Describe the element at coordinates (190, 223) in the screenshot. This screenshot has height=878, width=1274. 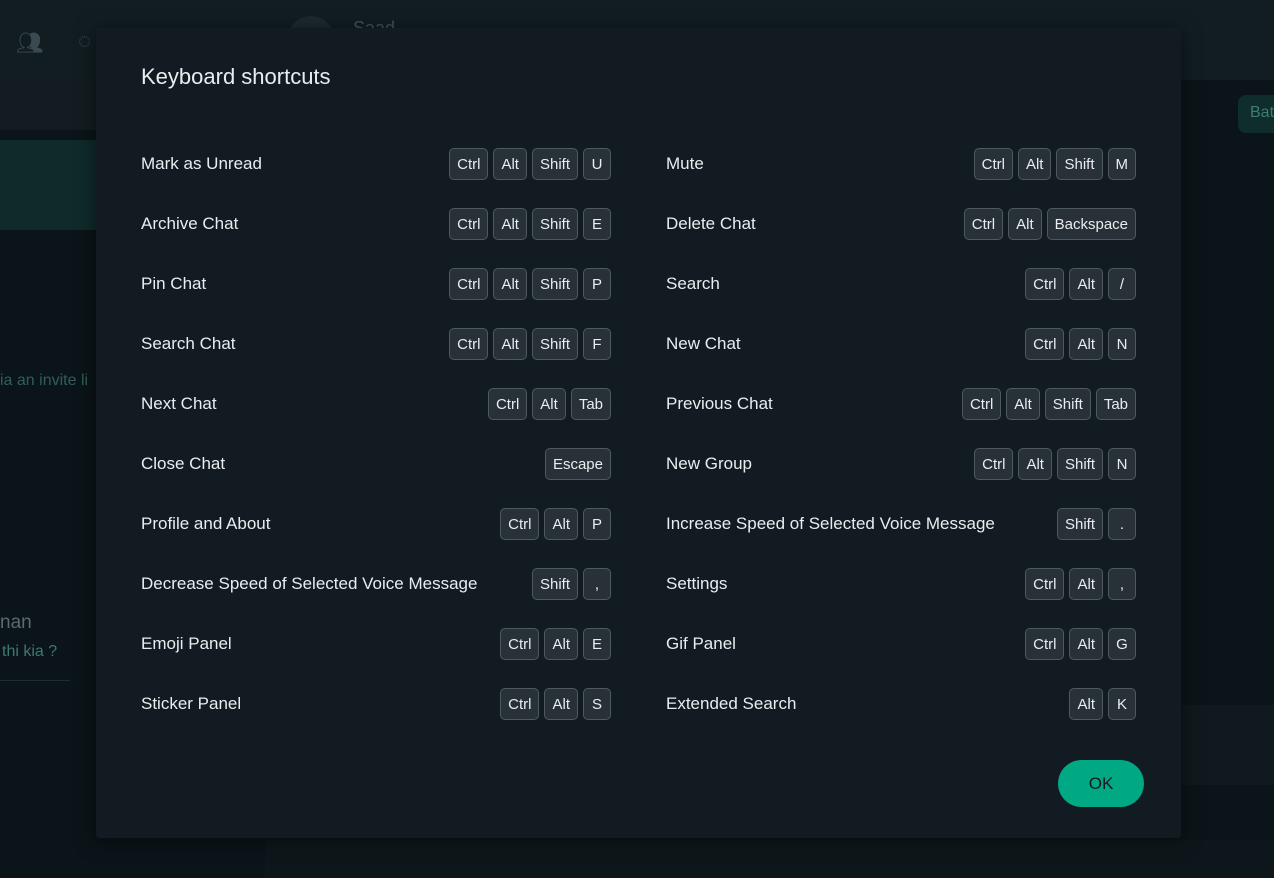
I see `shortcut-label: Archive Chat` at that location.